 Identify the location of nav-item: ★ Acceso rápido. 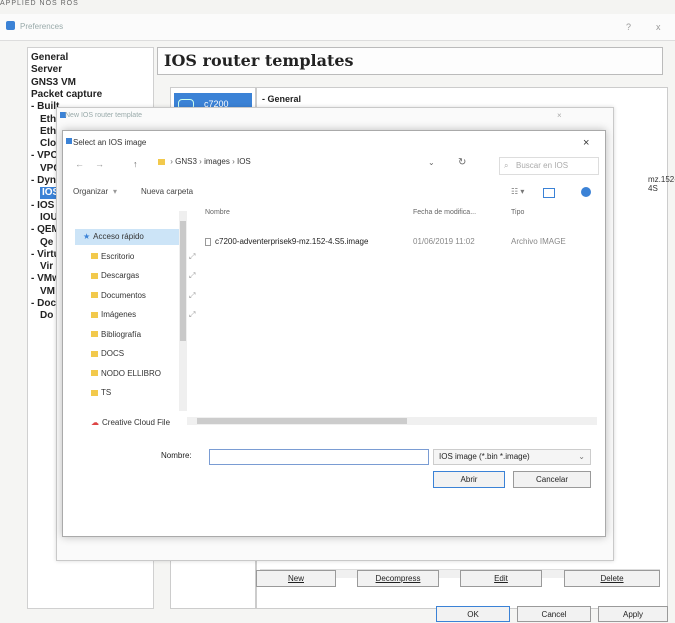
(127, 237).